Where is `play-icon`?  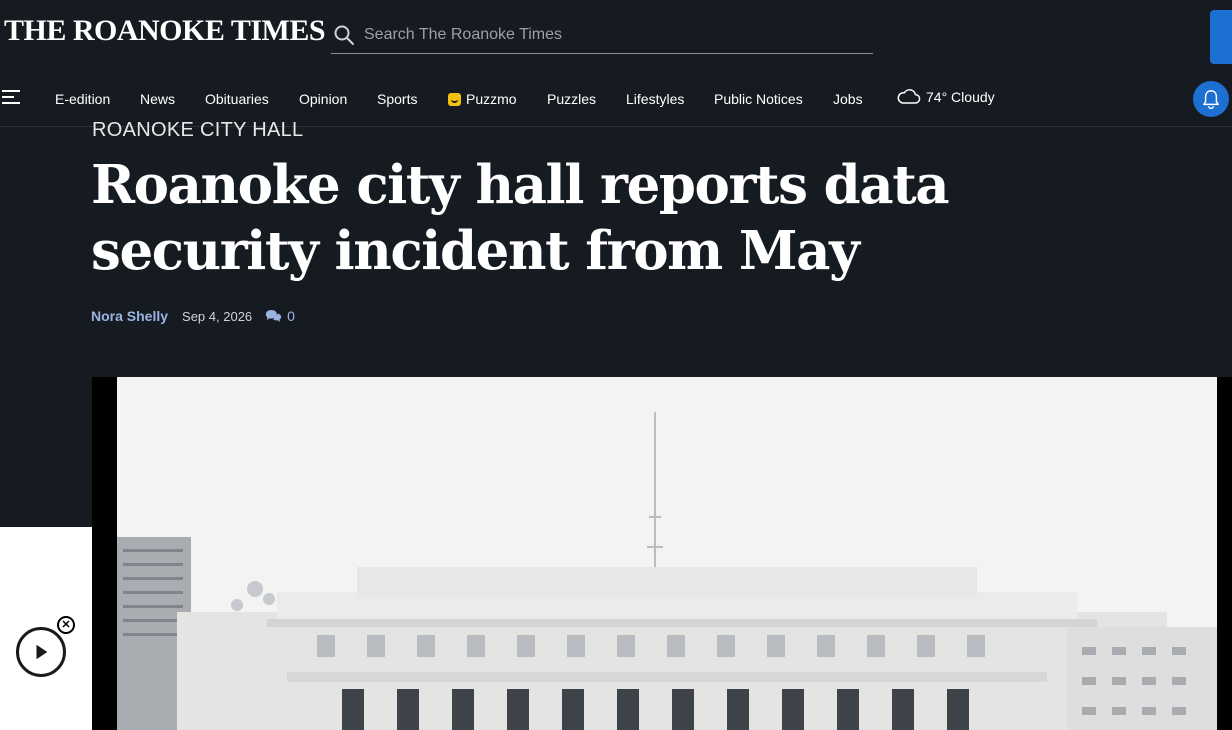 play-icon is located at coordinates (42, 652).